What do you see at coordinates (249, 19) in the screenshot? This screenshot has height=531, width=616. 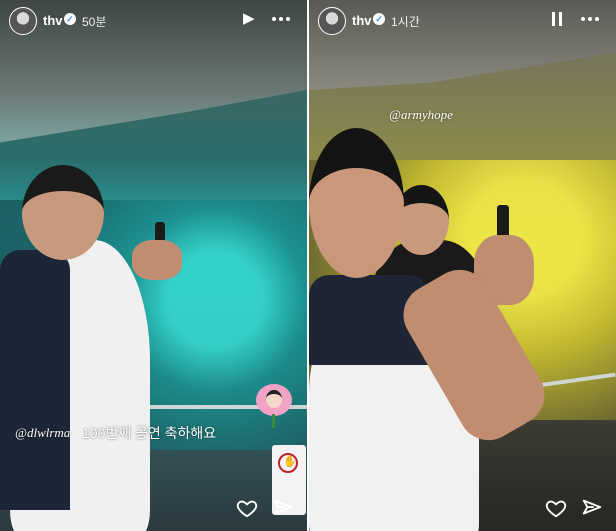 I see `play-icon: ▶` at bounding box center [249, 19].